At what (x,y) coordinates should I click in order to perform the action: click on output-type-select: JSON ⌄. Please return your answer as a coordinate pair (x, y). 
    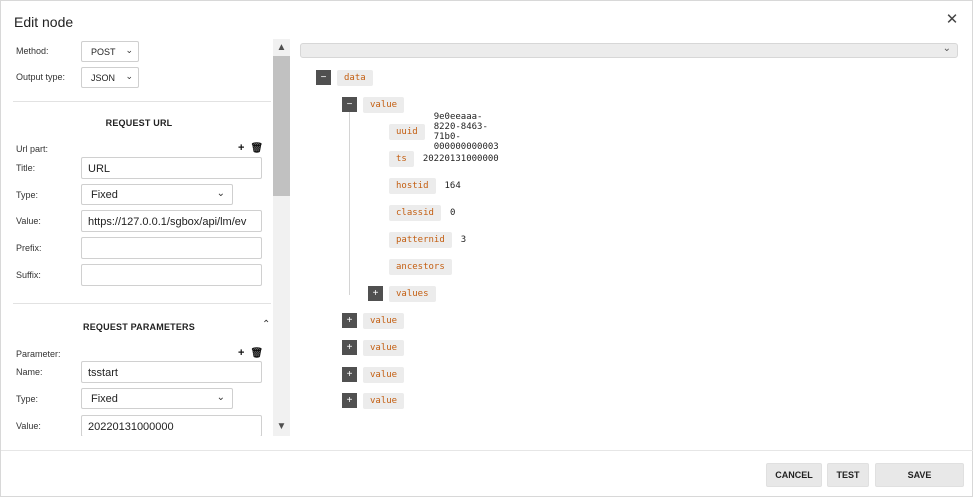
    Looking at the image, I should click on (110, 77).